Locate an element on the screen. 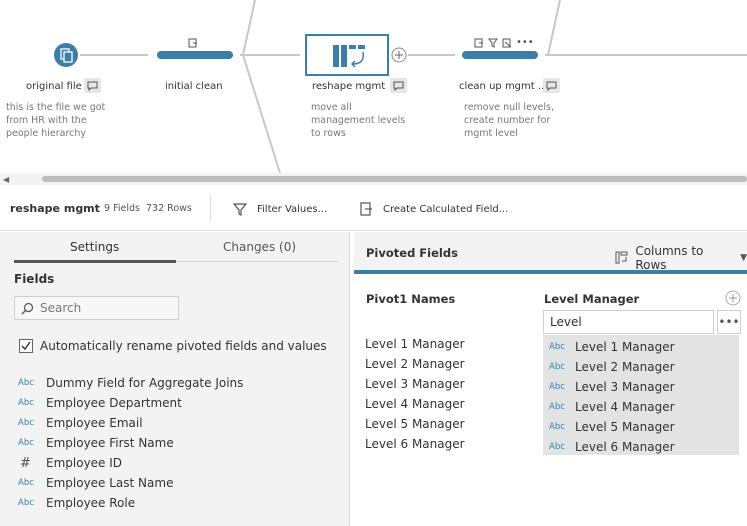 This screenshot has width=747, height=526. pivot-values-name-input is located at coordinates (628, 322).